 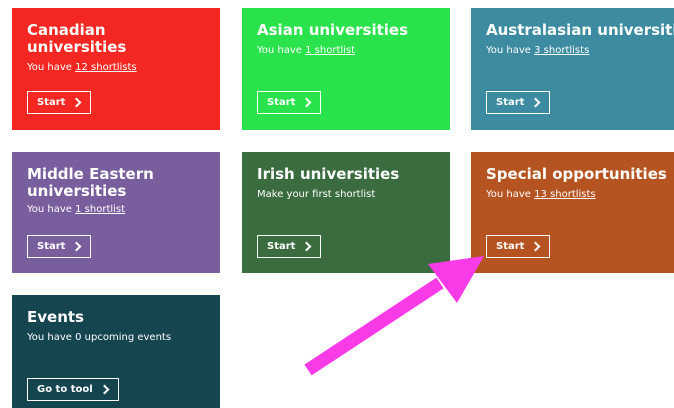 I want to click on card-title: Australasian universities, so click(x=580, y=30).